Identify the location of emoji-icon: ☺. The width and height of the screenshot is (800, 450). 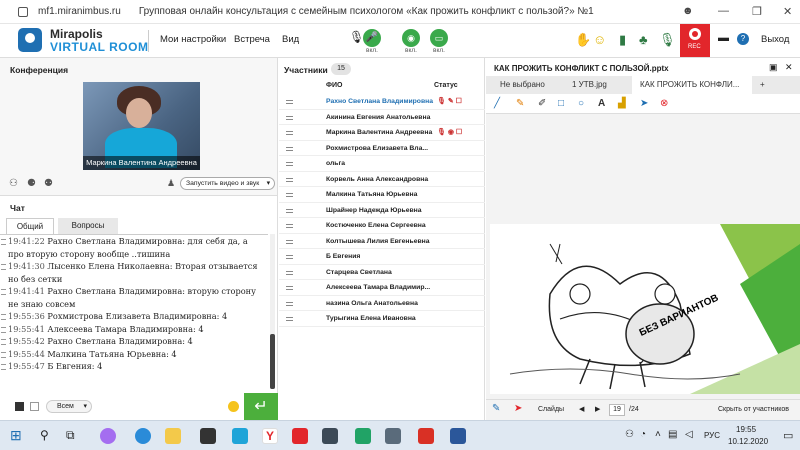
(599, 39).